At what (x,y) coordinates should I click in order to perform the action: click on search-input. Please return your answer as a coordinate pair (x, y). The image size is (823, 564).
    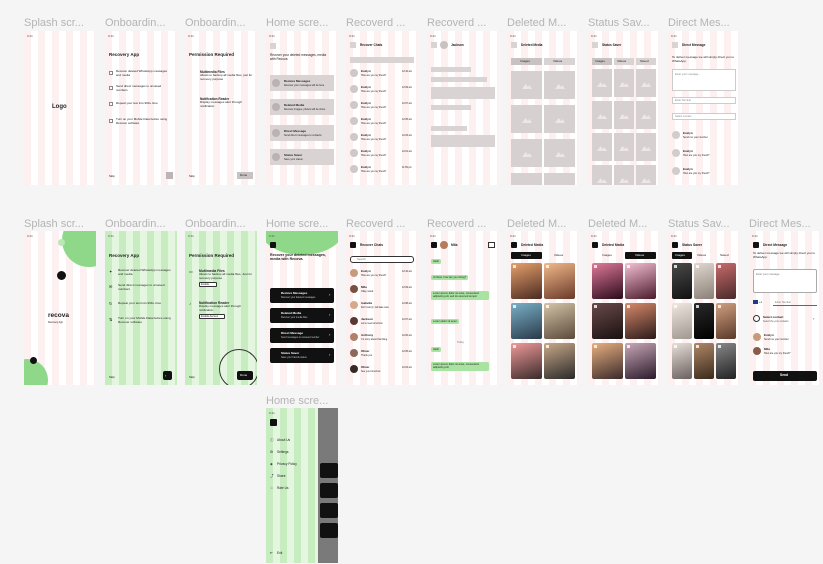
    Looking at the image, I should click on (382, 60).